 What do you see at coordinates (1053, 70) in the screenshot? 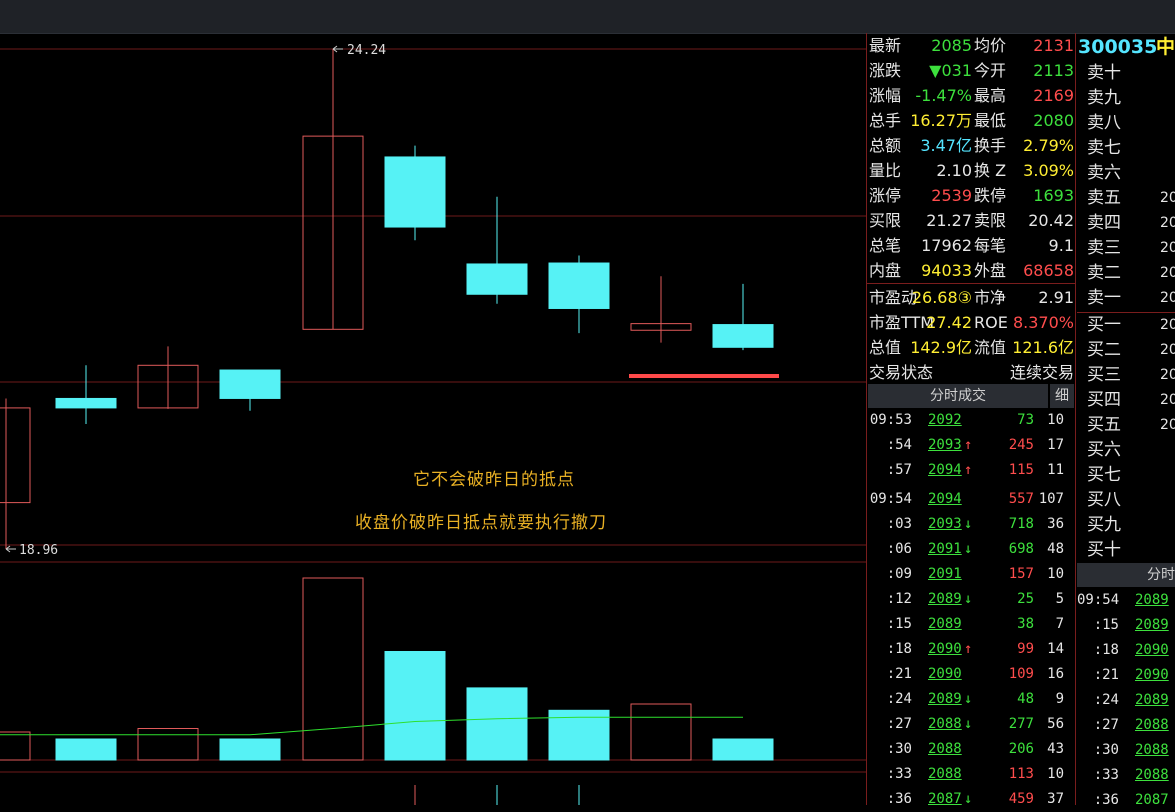
I see `quote-value: 2113` at bounding box center [1053, 70].